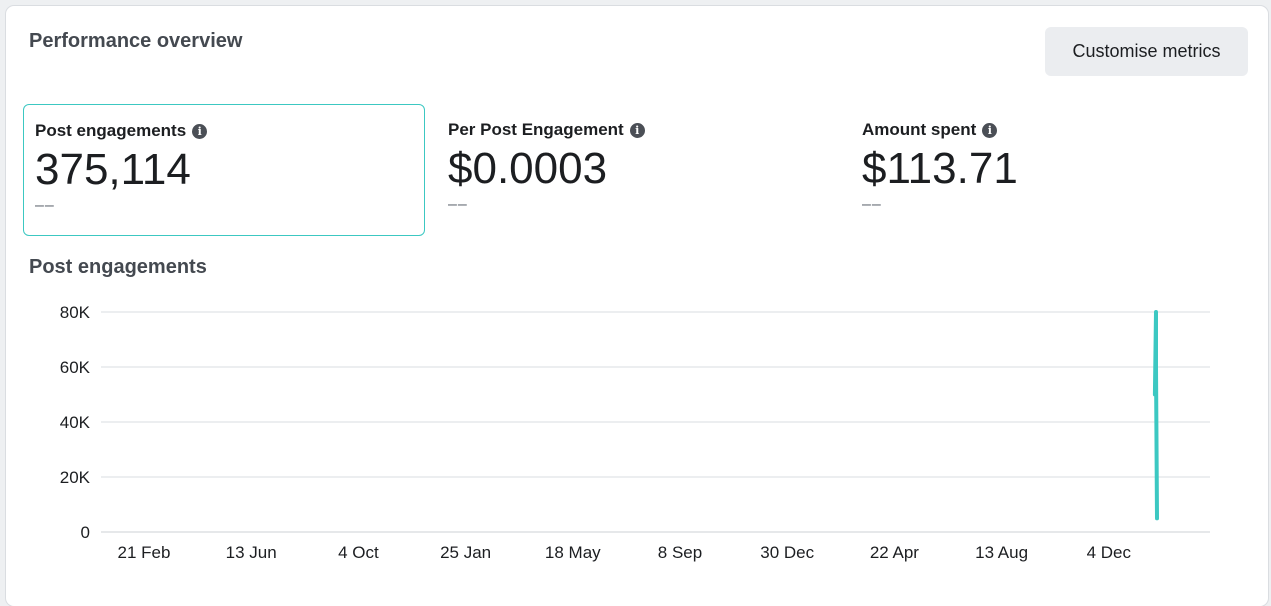  I want to click on y-tick-label: 20K, so click(75, 477).